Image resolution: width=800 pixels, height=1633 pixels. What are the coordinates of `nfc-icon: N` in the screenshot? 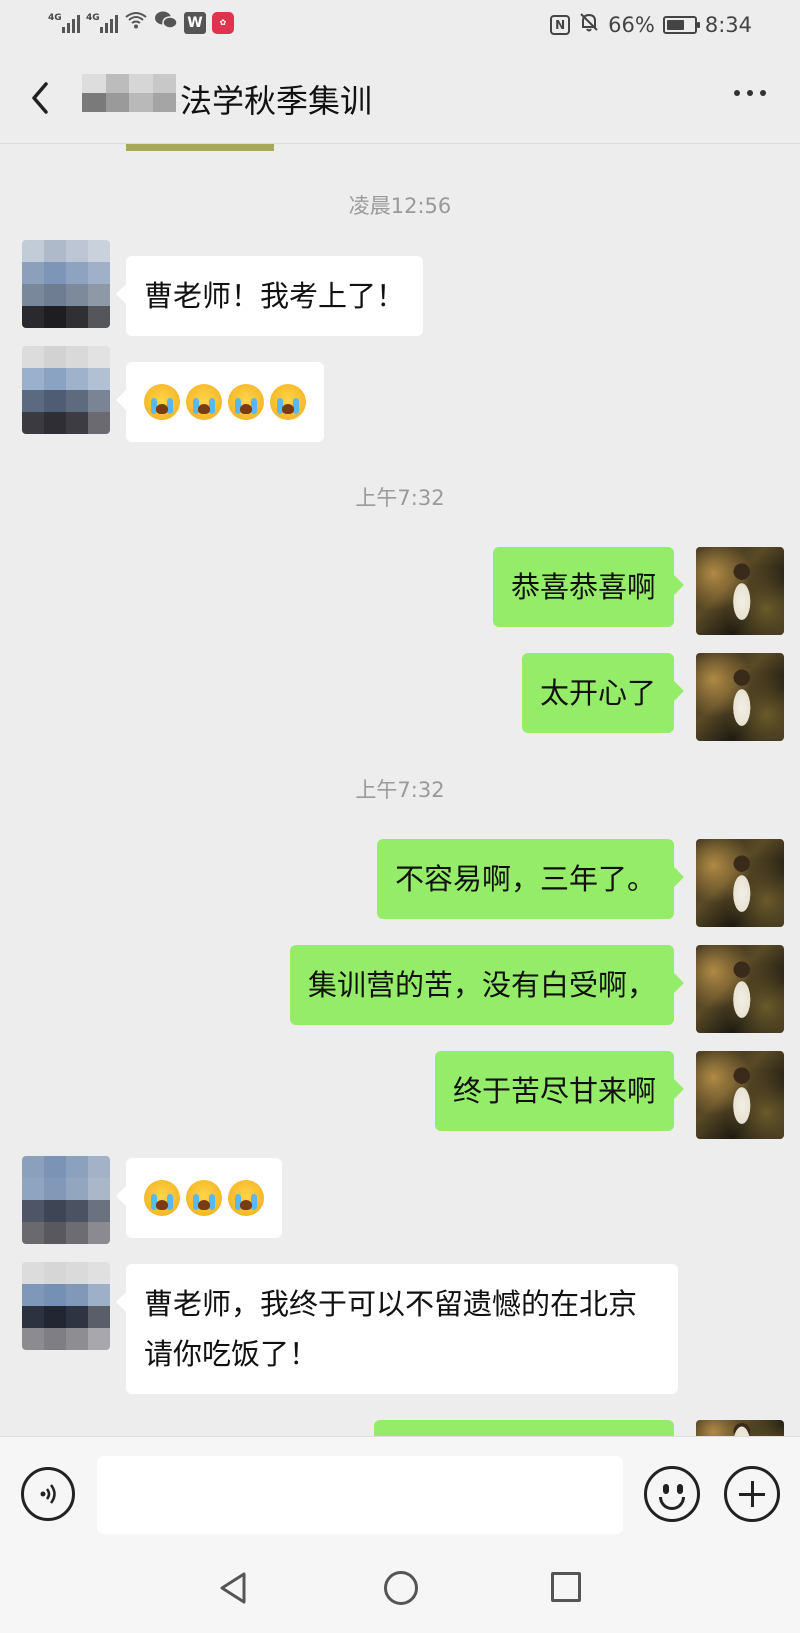 It's located at (560, 24).